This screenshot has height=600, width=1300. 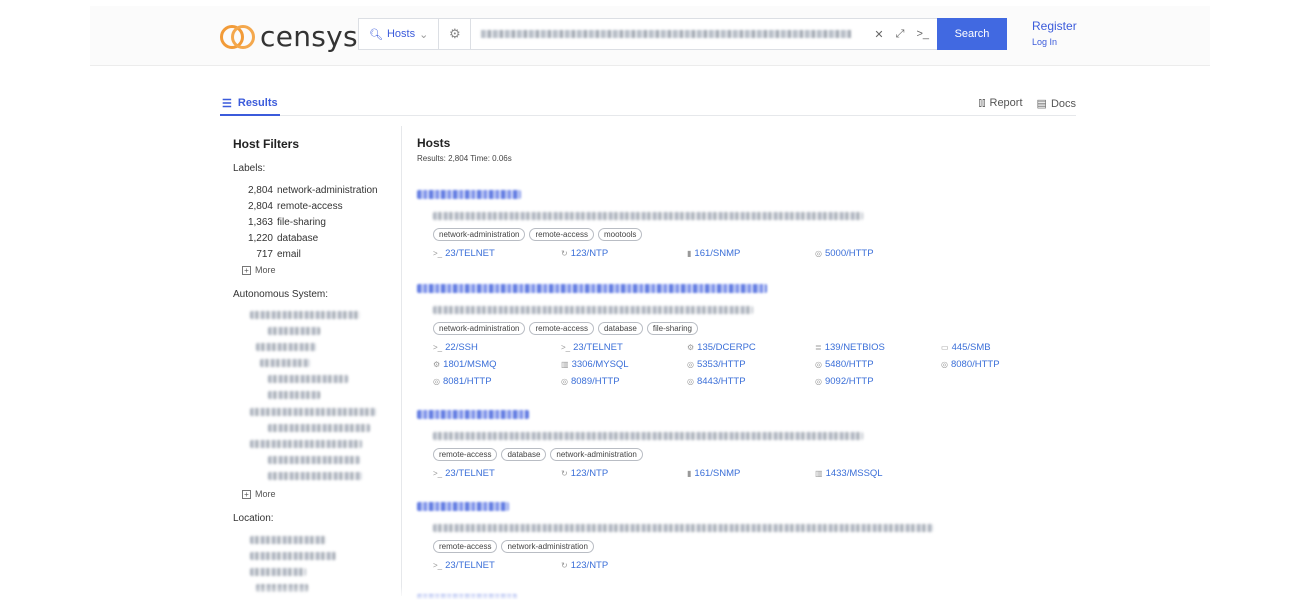 I want to click on redacted-query, so click(x=666, y=34).